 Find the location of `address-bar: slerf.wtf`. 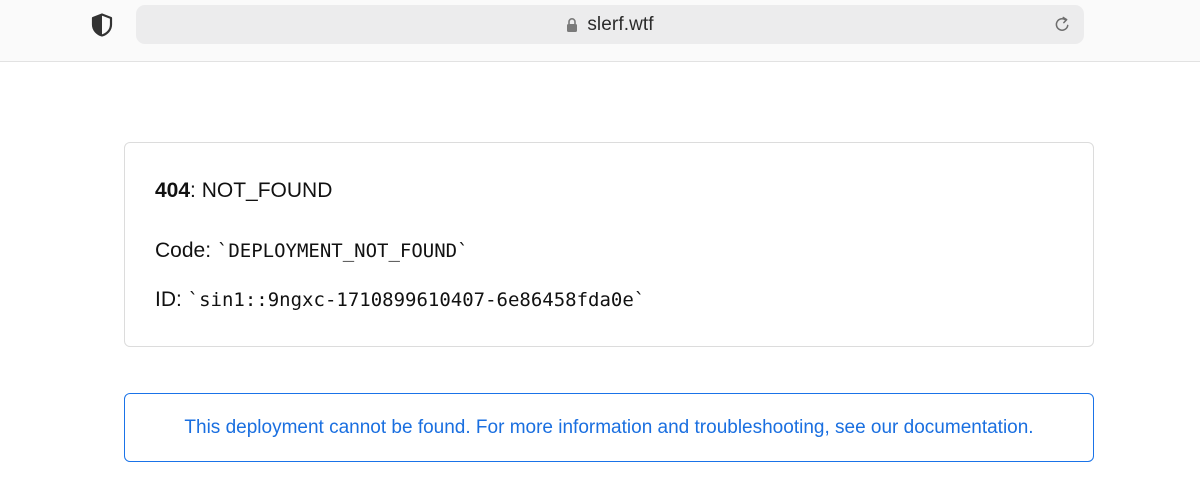

address-bar: slerf.wtf is located at coordinates (610, 24).